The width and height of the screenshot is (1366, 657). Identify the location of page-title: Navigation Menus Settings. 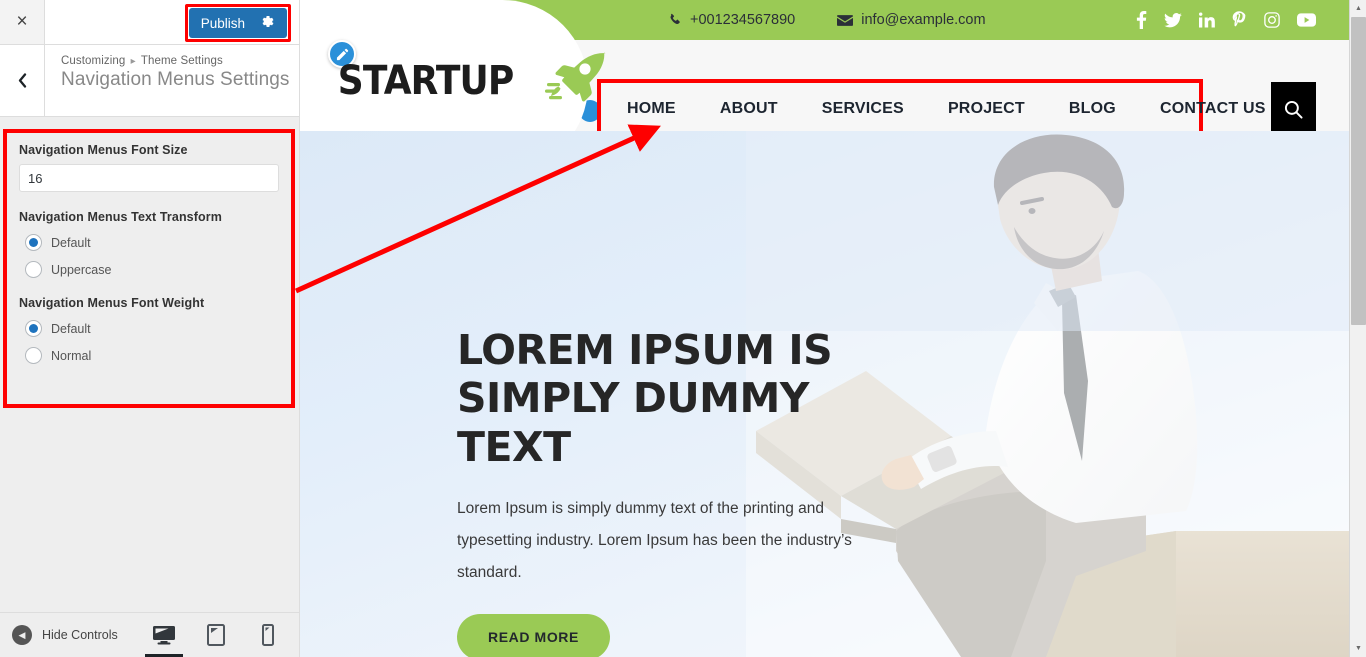
(175, 79).